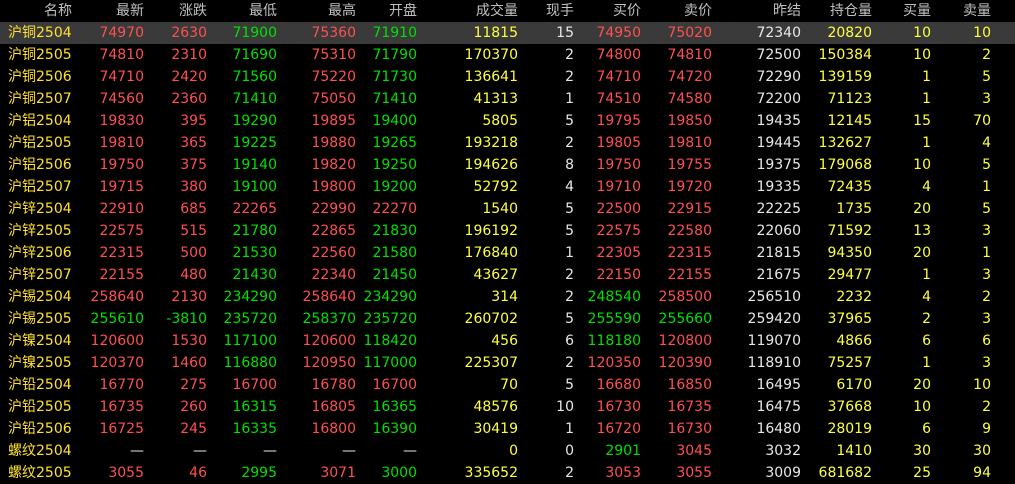 Image resolution: width=1015 pixels, height=484 pixels. Describe the element at coordinates (774, 363) in the screenshot. I see `prev-settle-cell: 118910` at that location.